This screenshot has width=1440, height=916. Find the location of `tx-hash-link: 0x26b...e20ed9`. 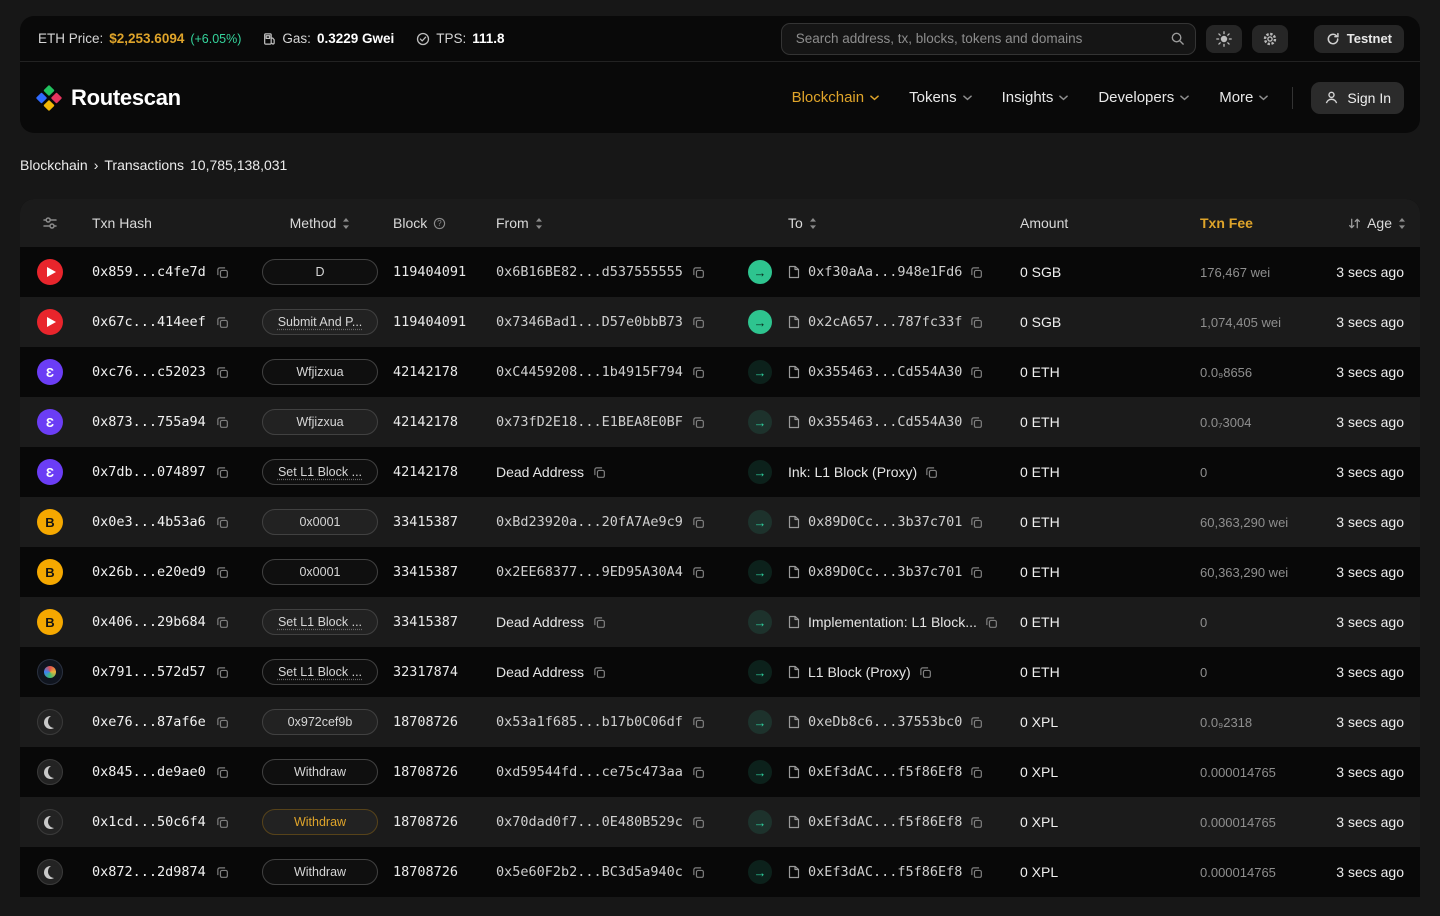

tx-hash-link: 0x26b...e20ed9 is located at coordinates (149, 572).